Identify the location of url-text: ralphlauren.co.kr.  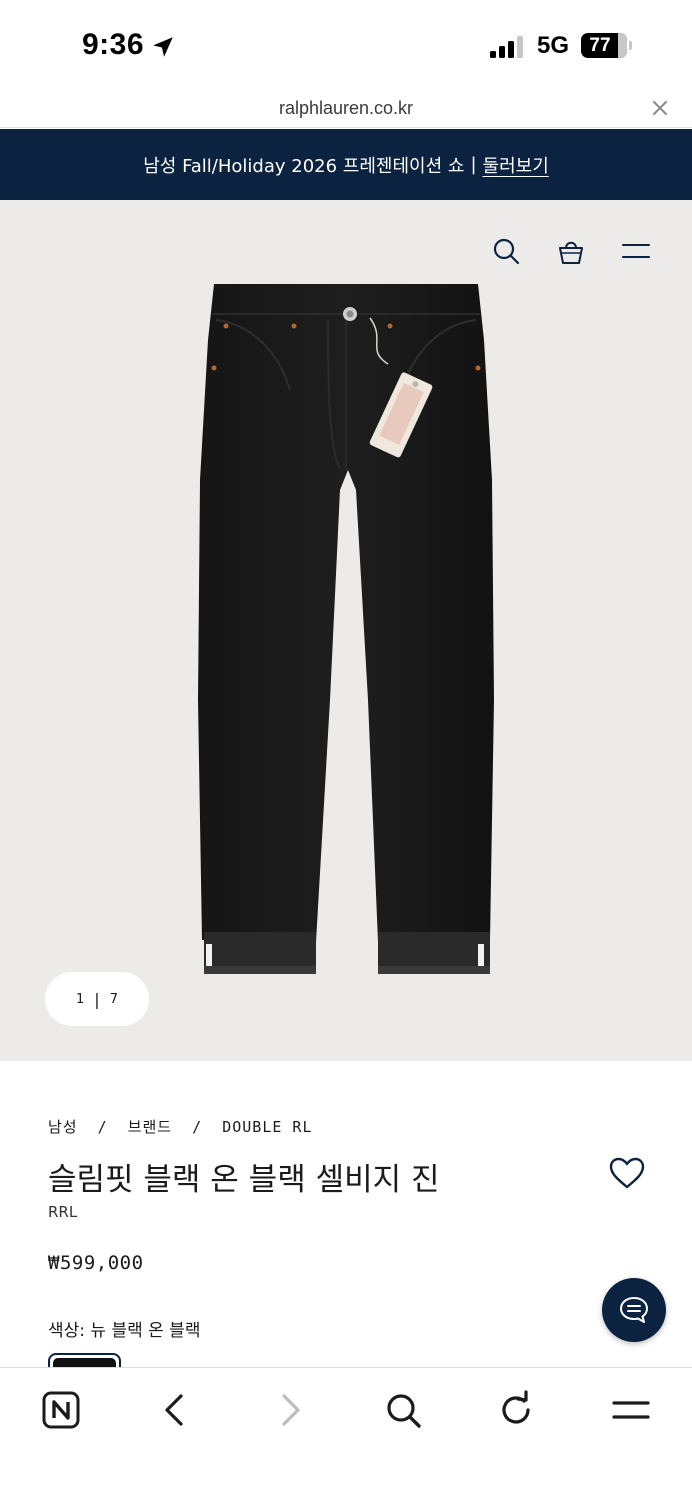
(346, 108).